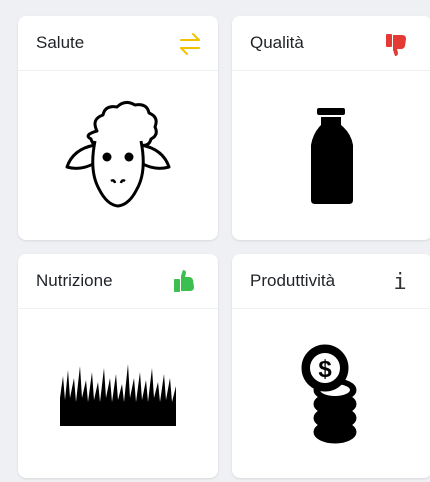  Describe the element at coordinates (60, 42) in the screenshot. I see `card-title: Salute` at that location.